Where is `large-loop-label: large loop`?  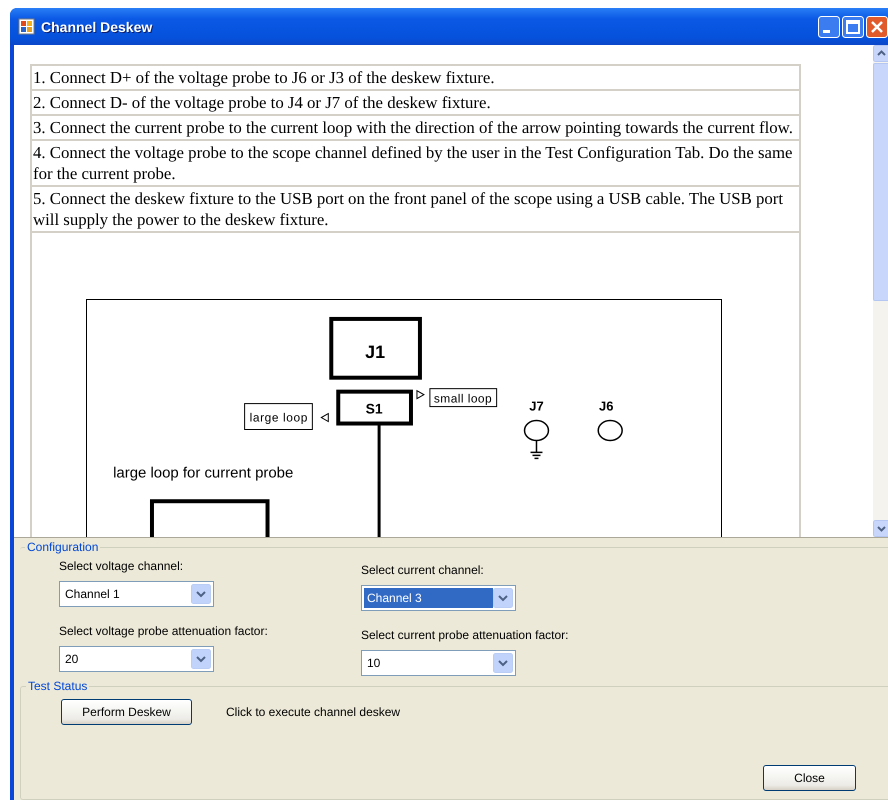
large-loop-label: large loop is located at coordinates (278, 416).